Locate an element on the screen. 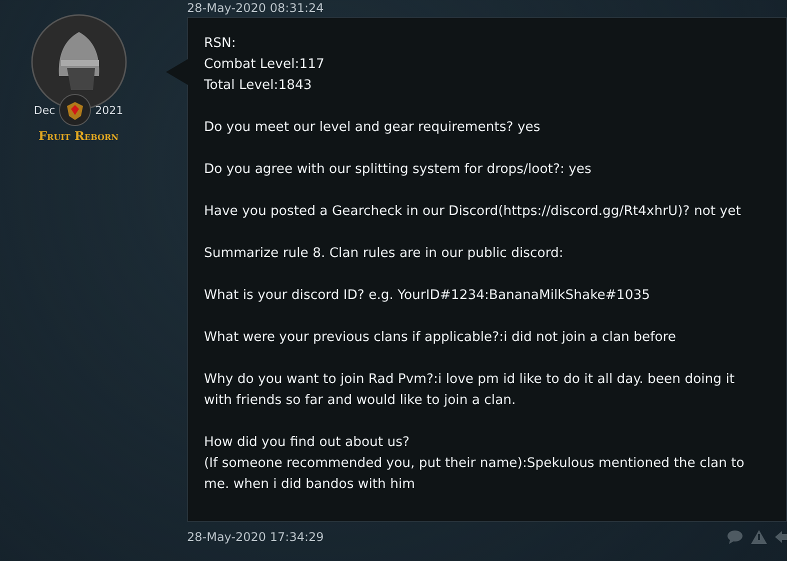 Image resolution: width=787 pixels, height=561 pixels. post-text-line: Why do you want to join Rad Pvm?:i love pm id like to do it all day. been doing it with friends so far and would like to join a clan. is located at coordinates (470, 390).